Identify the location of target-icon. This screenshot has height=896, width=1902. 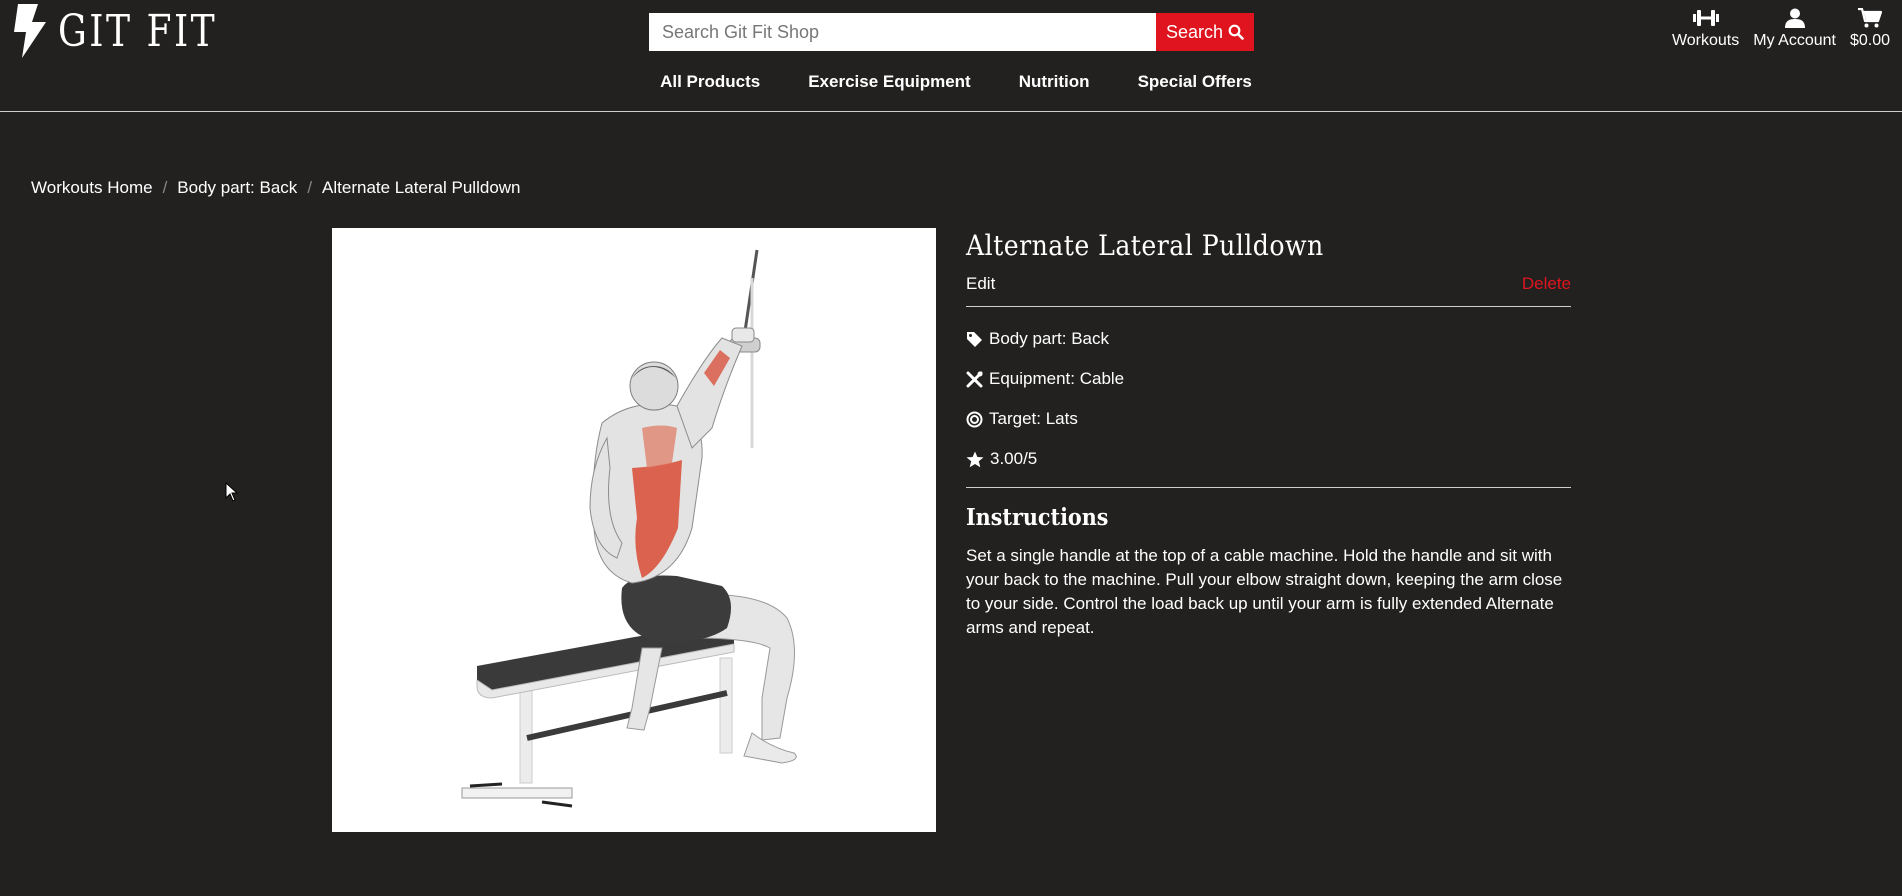
(974, 419).